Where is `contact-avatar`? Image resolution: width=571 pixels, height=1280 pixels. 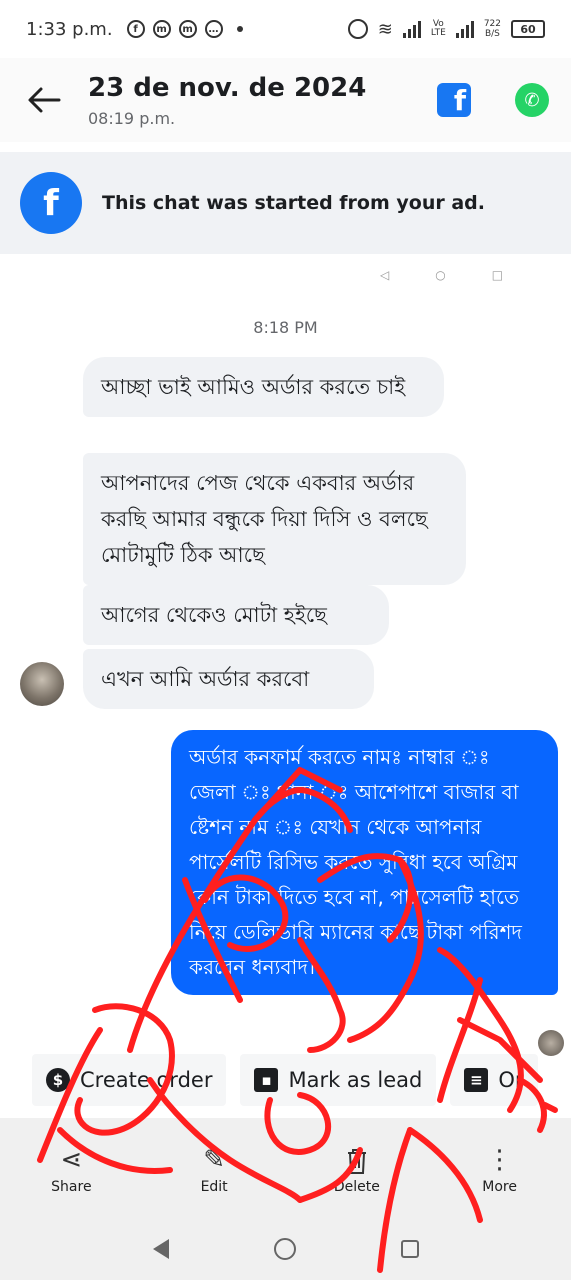 contact-avatar is located at coordinates (42, 684).